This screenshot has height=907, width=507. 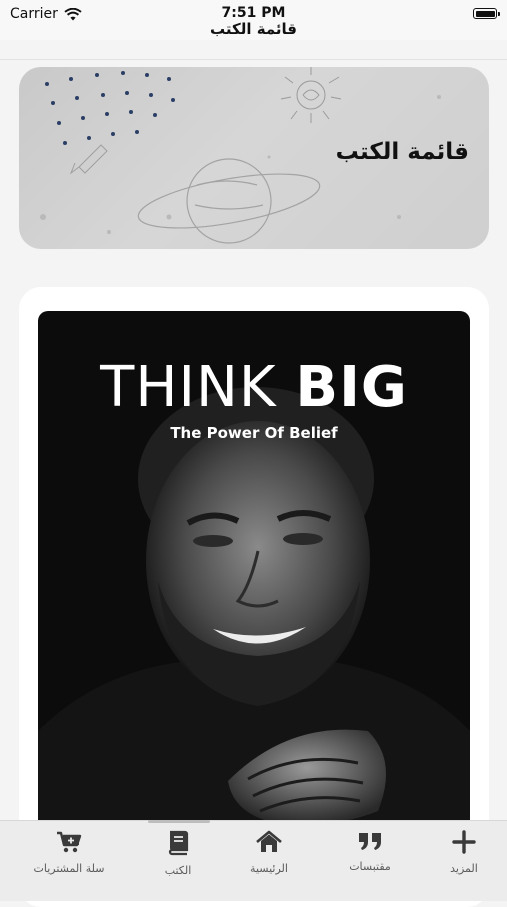 What do you see at coordinates (69, 856) in the screenshot?
I see `tab-cart: سلة المشتريات` at bounding box center [69, 856].